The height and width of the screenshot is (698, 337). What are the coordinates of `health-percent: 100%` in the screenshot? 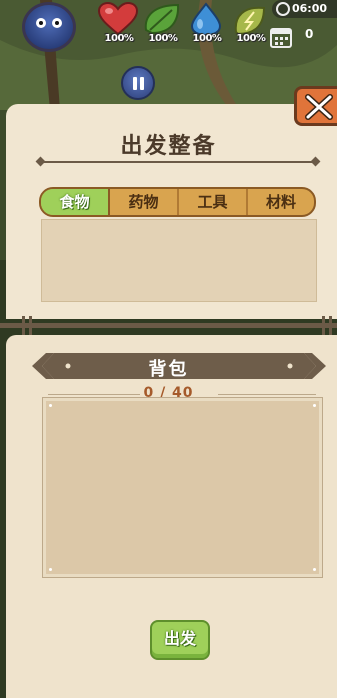 It's located at (119, 38).